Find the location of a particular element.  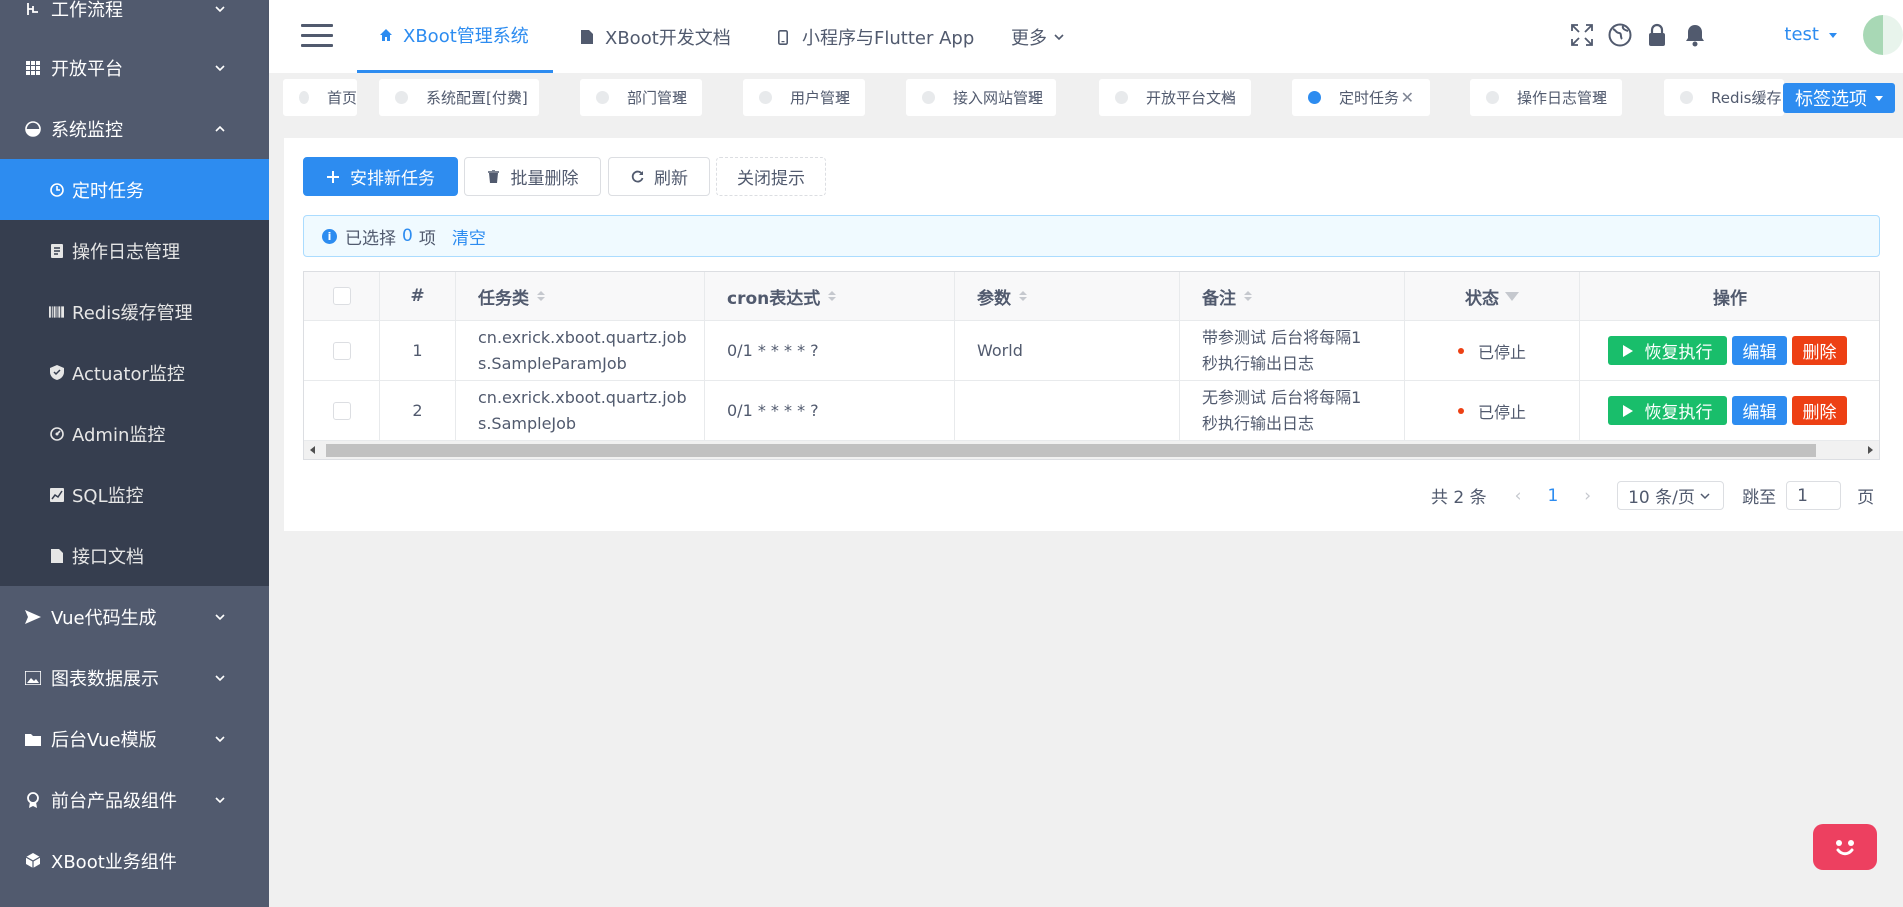

menu-system-monitor: 系统监控 is located at coordinates (134, 128).